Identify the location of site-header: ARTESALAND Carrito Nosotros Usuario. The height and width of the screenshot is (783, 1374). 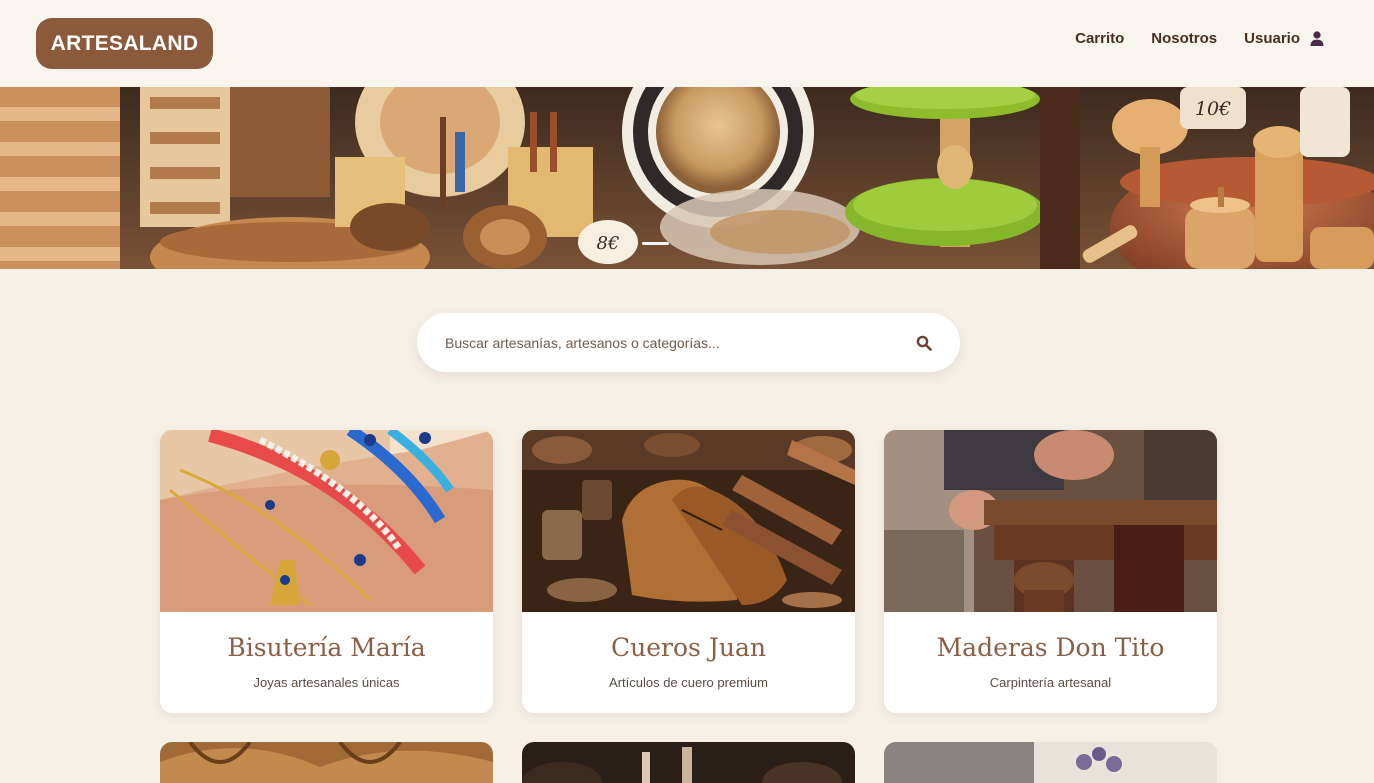
(687, 43).